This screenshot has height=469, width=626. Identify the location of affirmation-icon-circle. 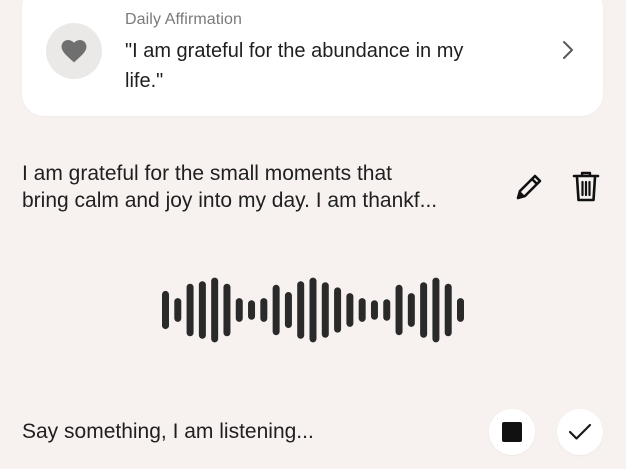
(74, 51).